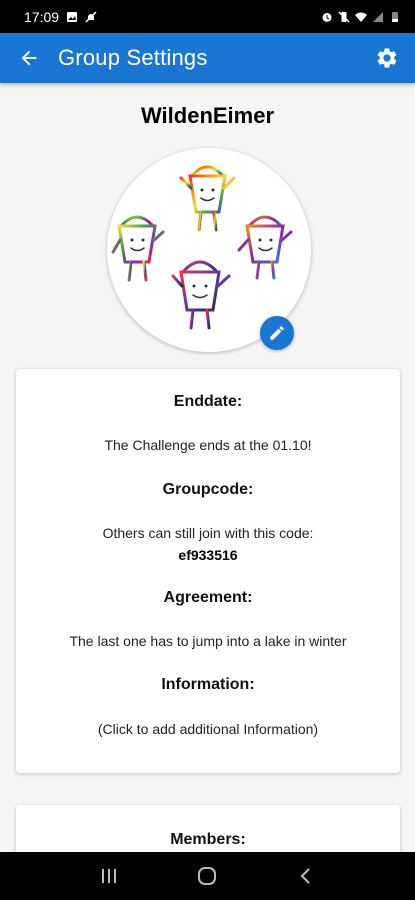  Describe the element at coordinates (208, 839) in the screenshot. I see `members-title: Members:` at that location.